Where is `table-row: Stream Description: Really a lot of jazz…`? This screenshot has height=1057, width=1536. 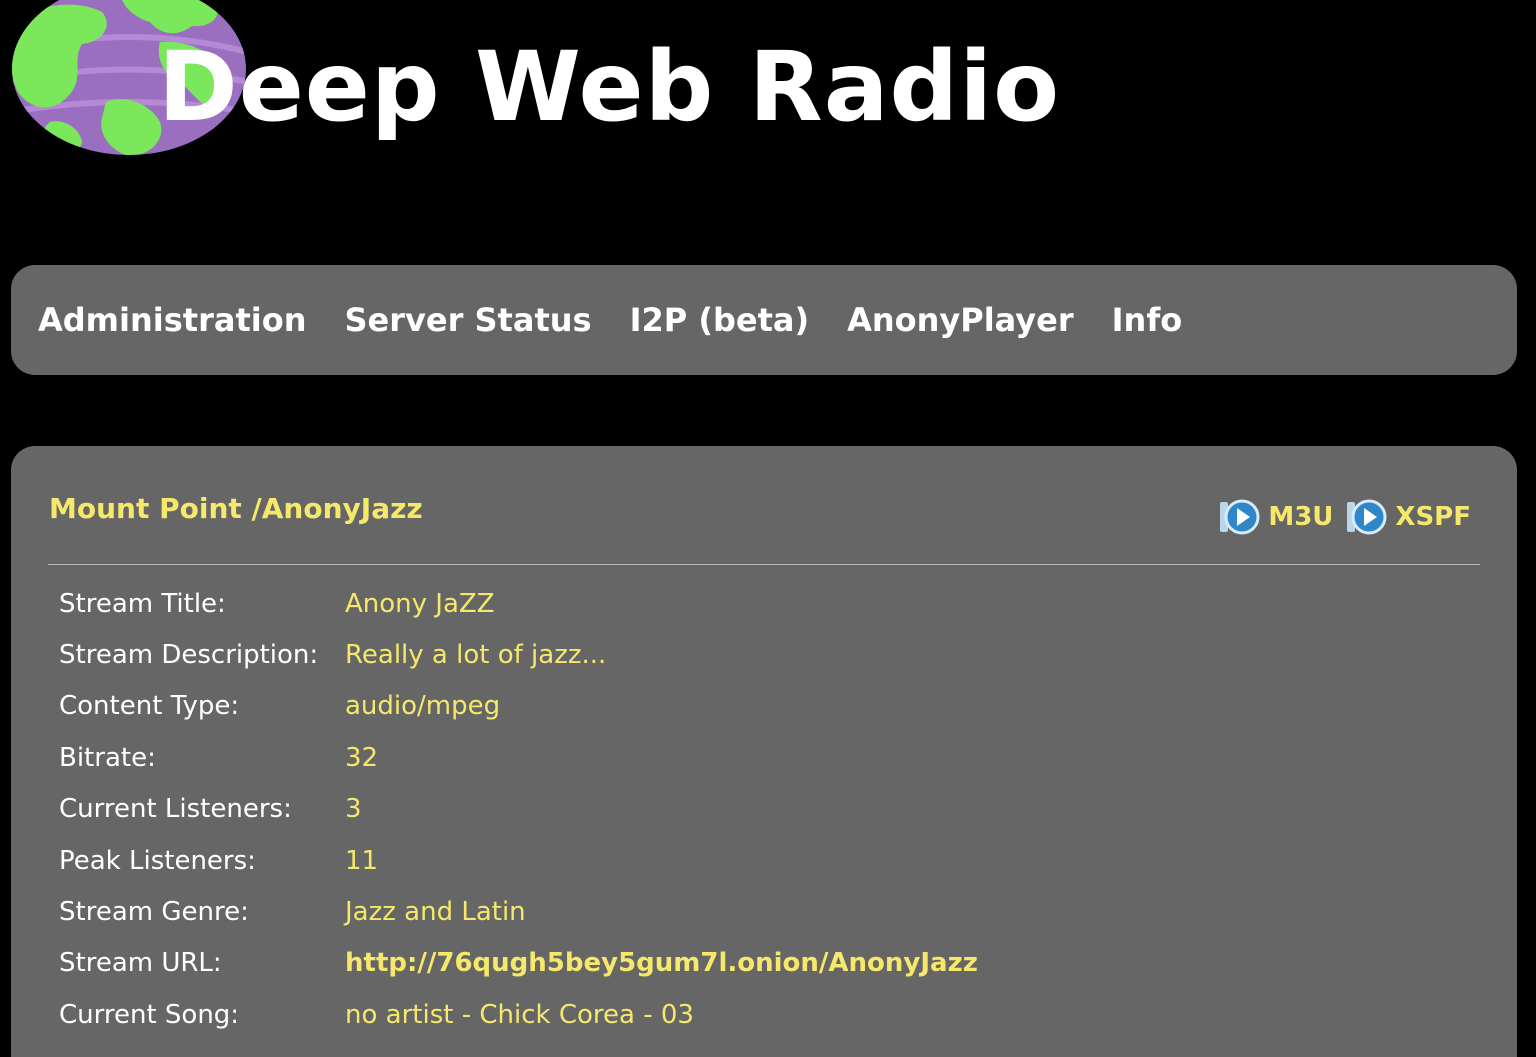
table-row: Stream Description: Really a lot of jazz… is located at coordinates (518, 654).